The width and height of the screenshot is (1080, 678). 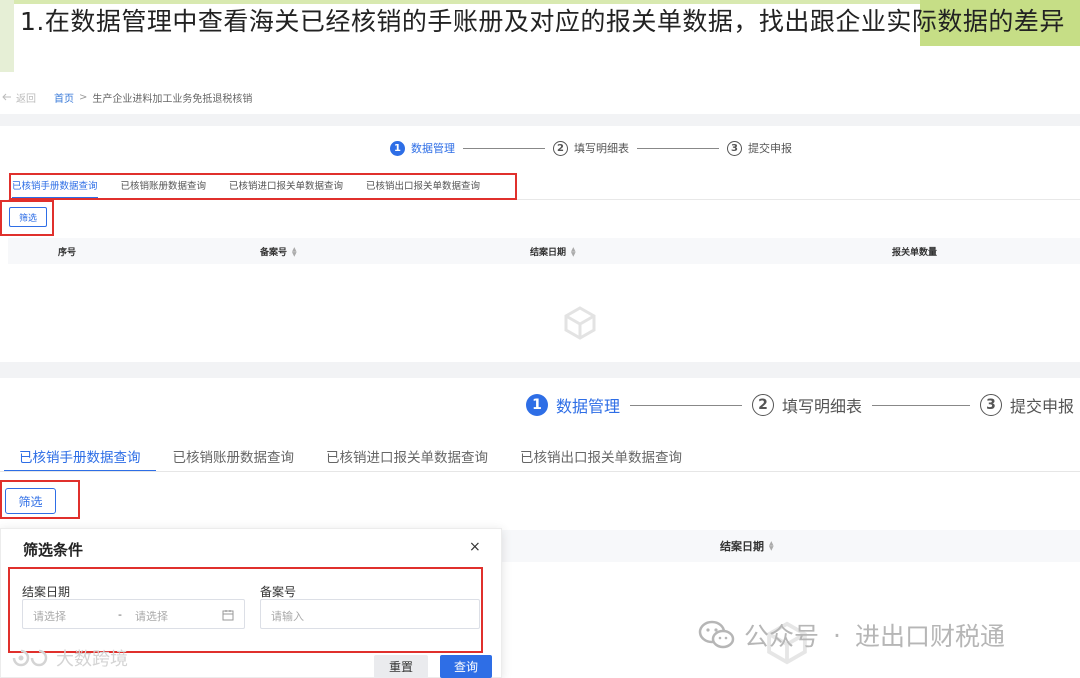 What do you see at coordinates (67, 253) in the screenshot?
I see `column-header-index: 序号` at bounding box center [67, 253].